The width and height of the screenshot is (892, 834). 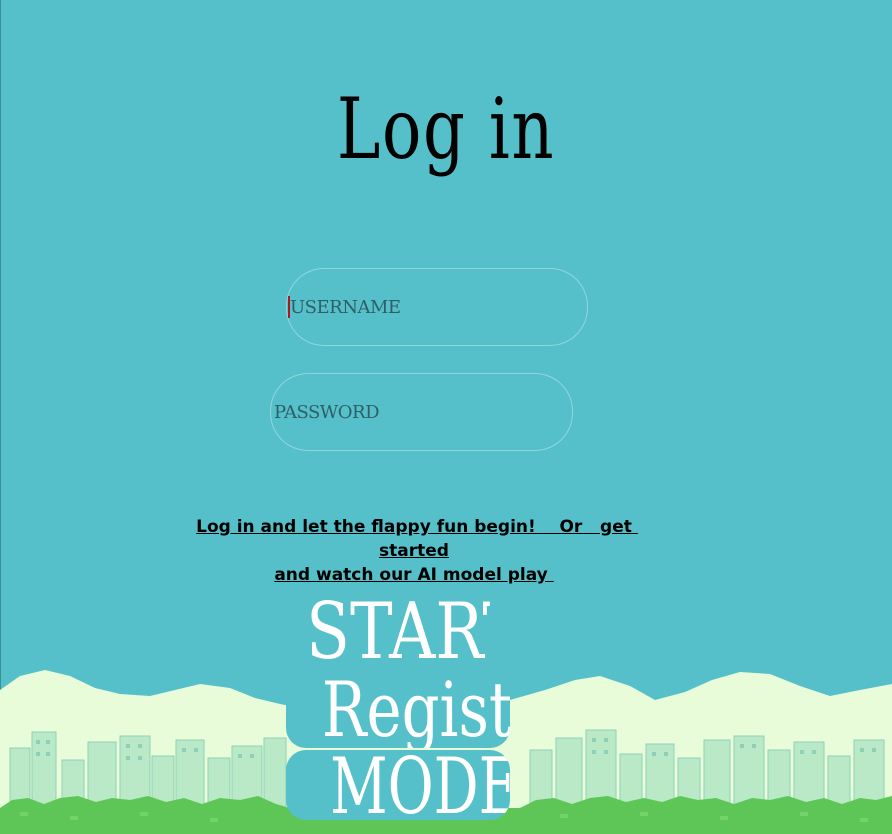 What do you see at coordinates (420, 785) in the screenshot?
I see `model-button-label: MODEL` at bounding box center [420, 785].